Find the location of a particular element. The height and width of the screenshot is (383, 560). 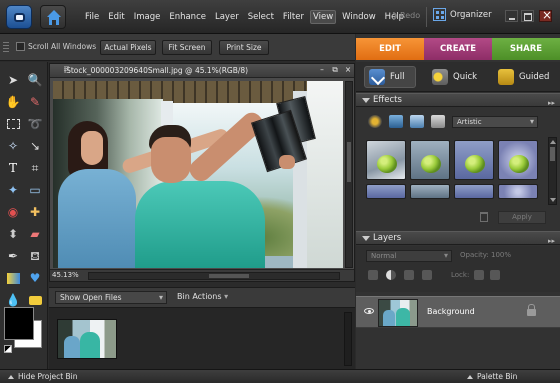

menu-file: File is located at coordinates (92, 17).